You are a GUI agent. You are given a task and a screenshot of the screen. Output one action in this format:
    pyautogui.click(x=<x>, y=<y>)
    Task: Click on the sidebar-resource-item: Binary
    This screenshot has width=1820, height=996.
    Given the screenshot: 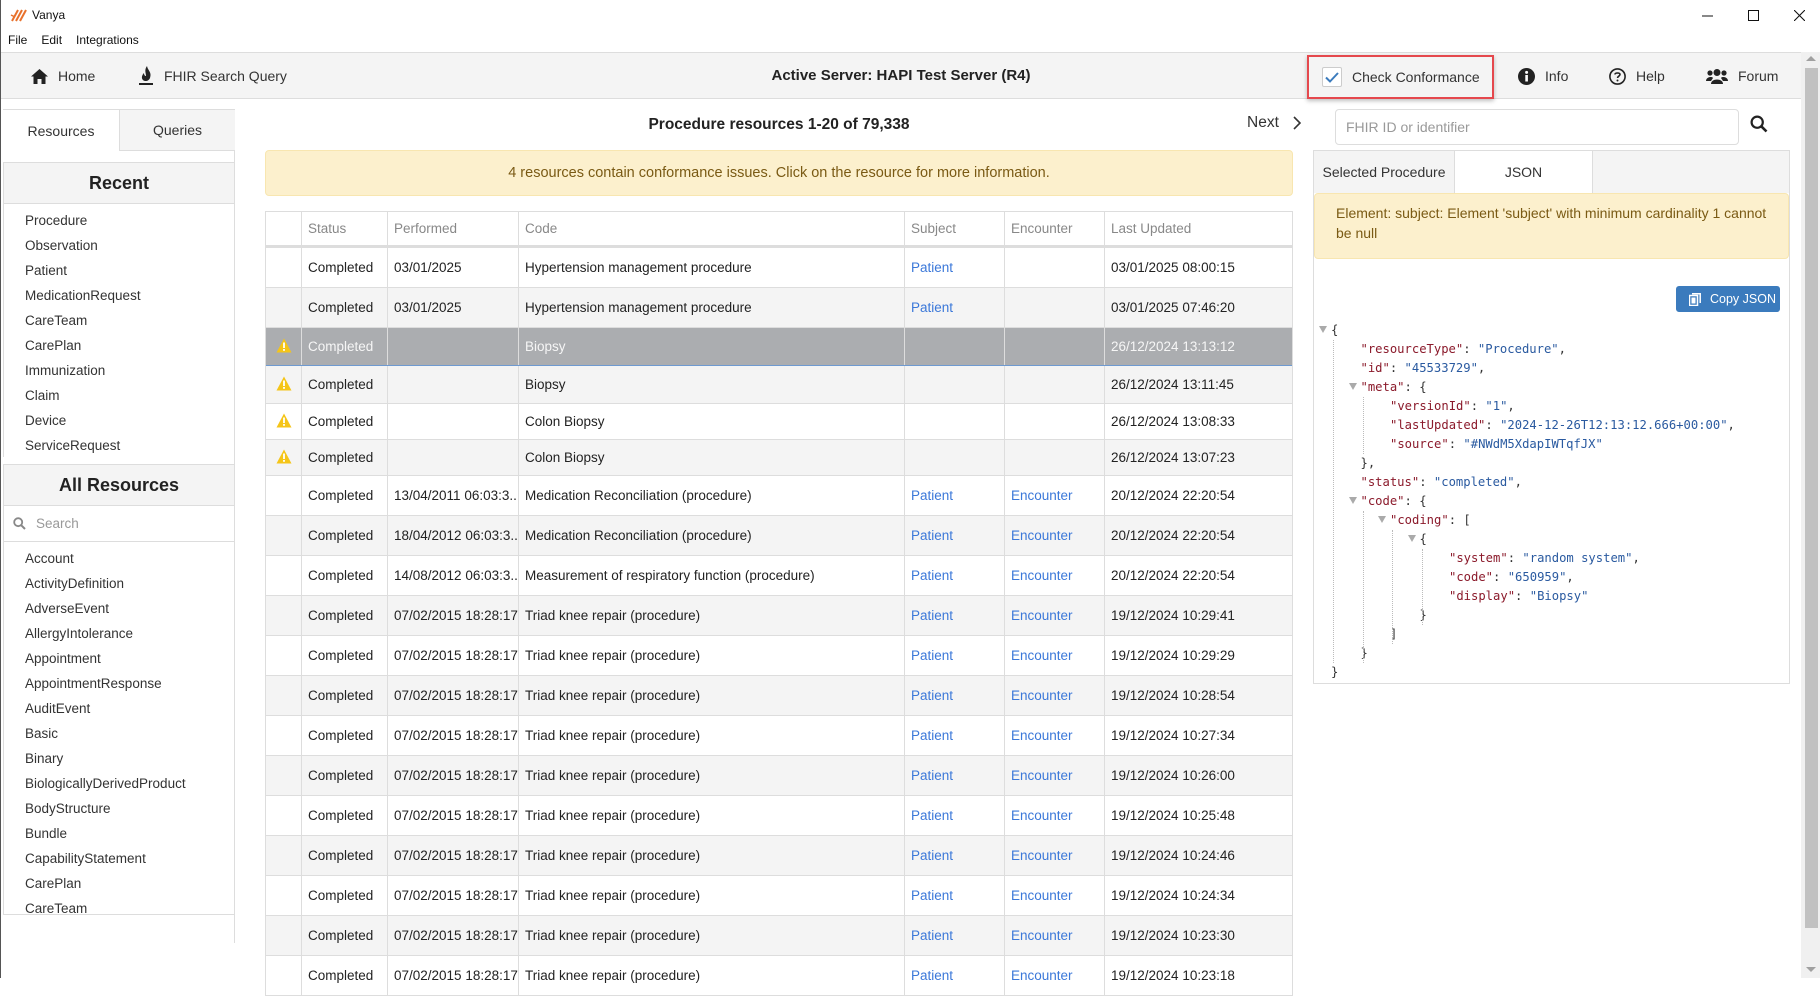 What is the action you would take?
    pyautogui.click(x=119, y=758)
    